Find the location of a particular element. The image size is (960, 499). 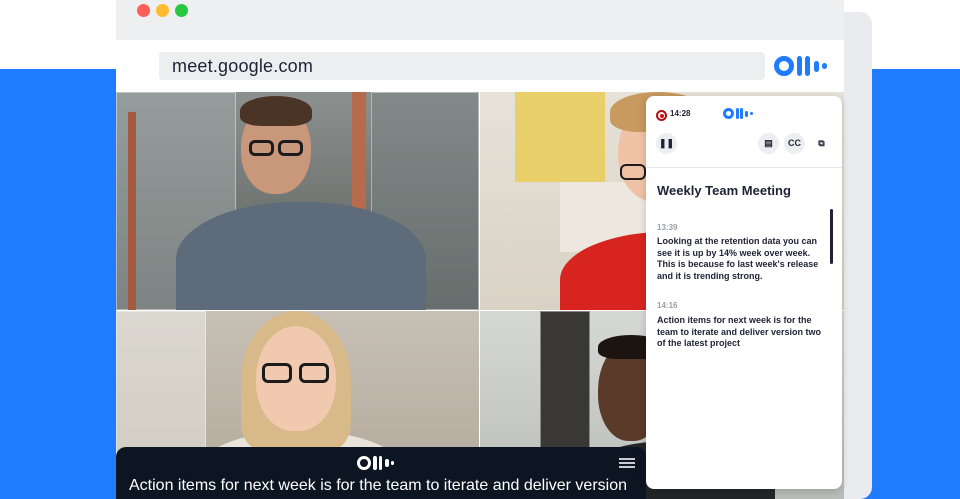

participant-hair is located at coordinates (276, 111).